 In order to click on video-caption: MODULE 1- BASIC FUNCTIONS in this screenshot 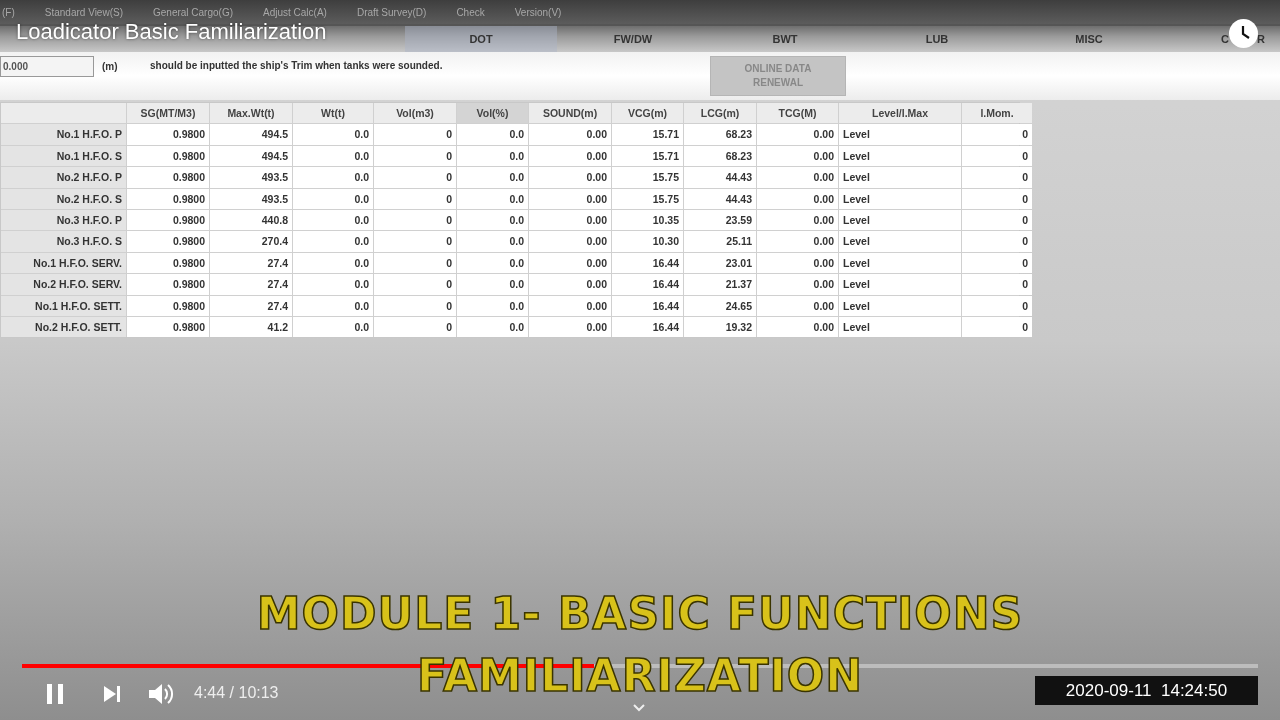, I will do `click(640, 613)`.